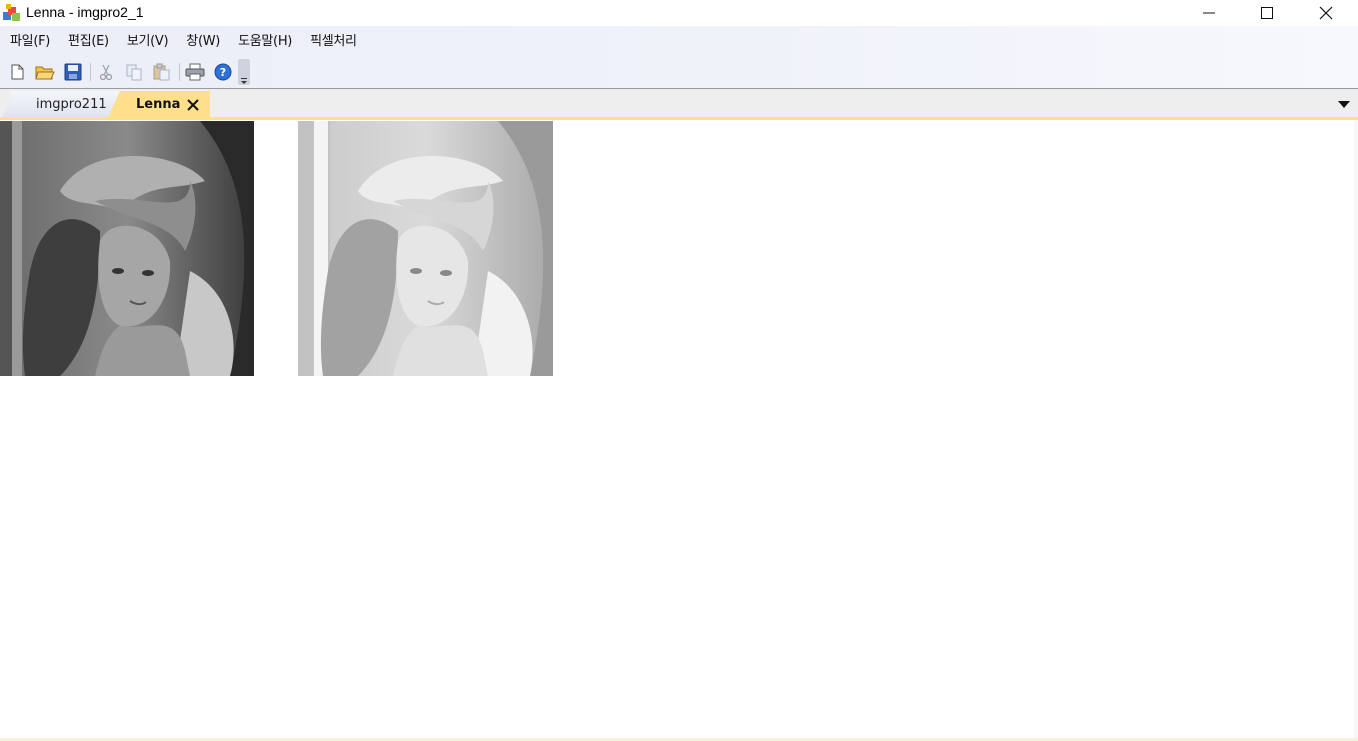  What do you see at coordinates (127, 248) in the screenshot?
I see `original-image` at bounding box center [127, 248].